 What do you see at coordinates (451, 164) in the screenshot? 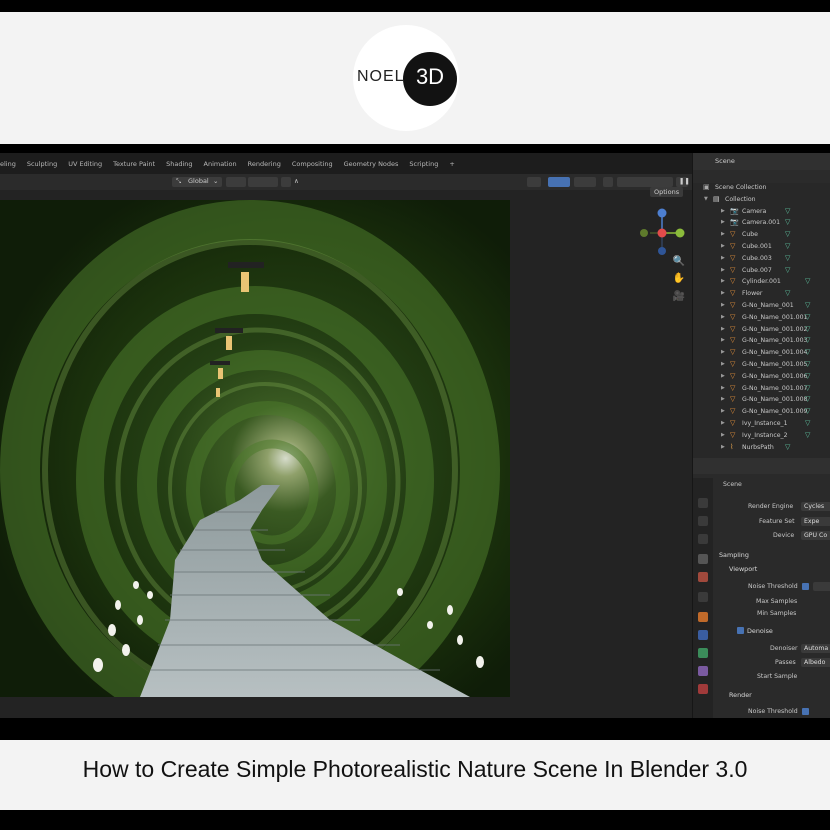
I see `workspace-tab: +` at bounding box center [451, 164].